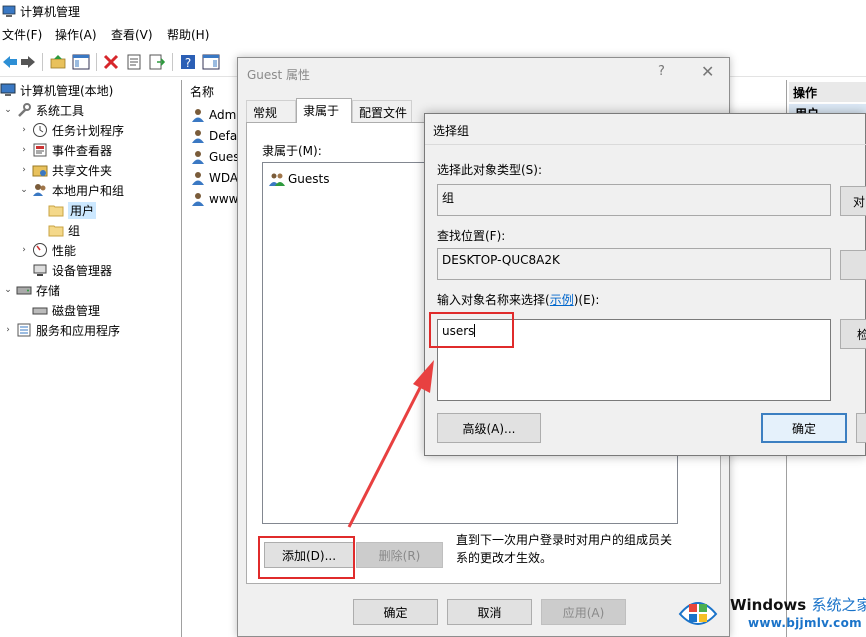 The width and height of the screenshot is (866, 637). Describe the element at coordinates (76, 34) in the screenshot. I see `menu-action: 操作(A)` at that location.